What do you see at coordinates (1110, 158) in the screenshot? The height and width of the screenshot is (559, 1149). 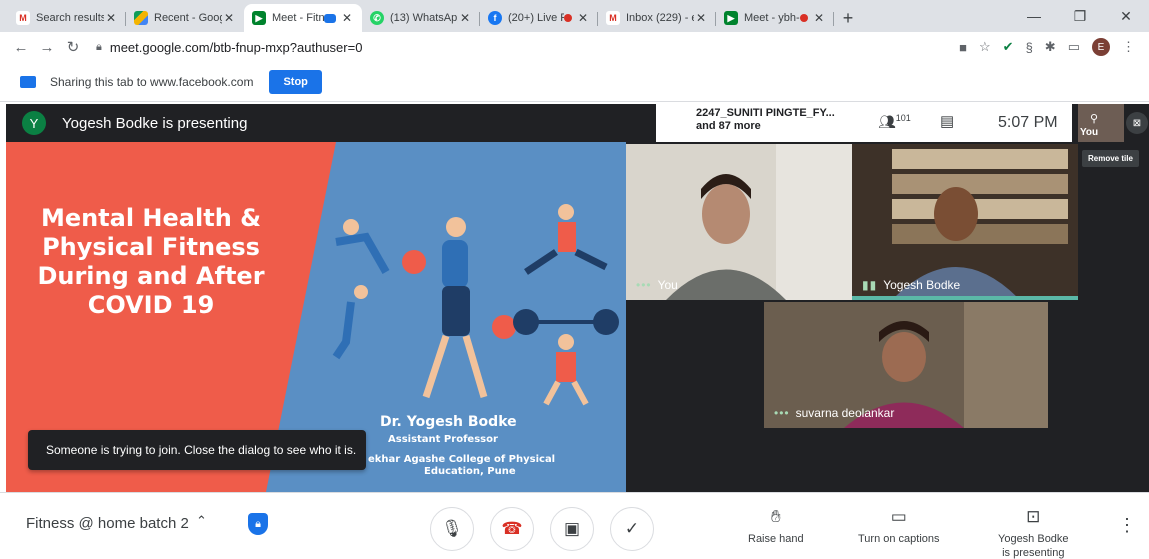 I see `remove-tile-tooltip: Remove tile` at bounding box center [1110, 158].